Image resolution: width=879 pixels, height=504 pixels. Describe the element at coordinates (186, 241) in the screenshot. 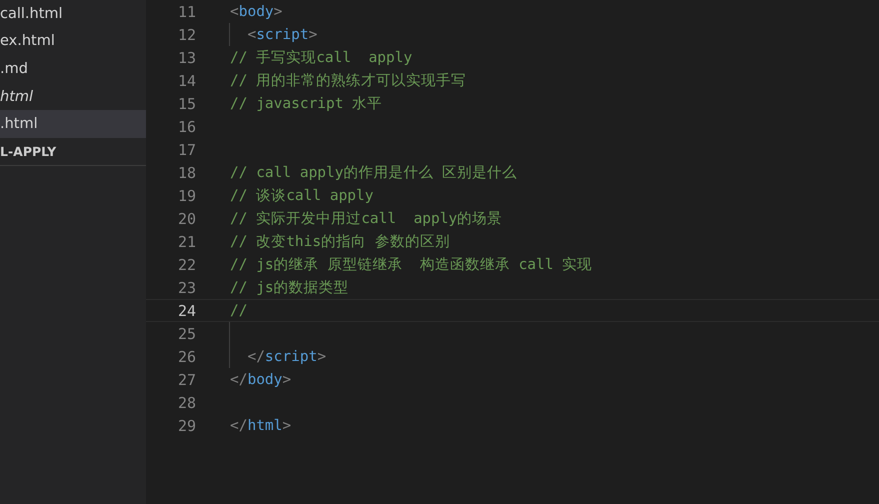

I see `line-number: 21` at that location.